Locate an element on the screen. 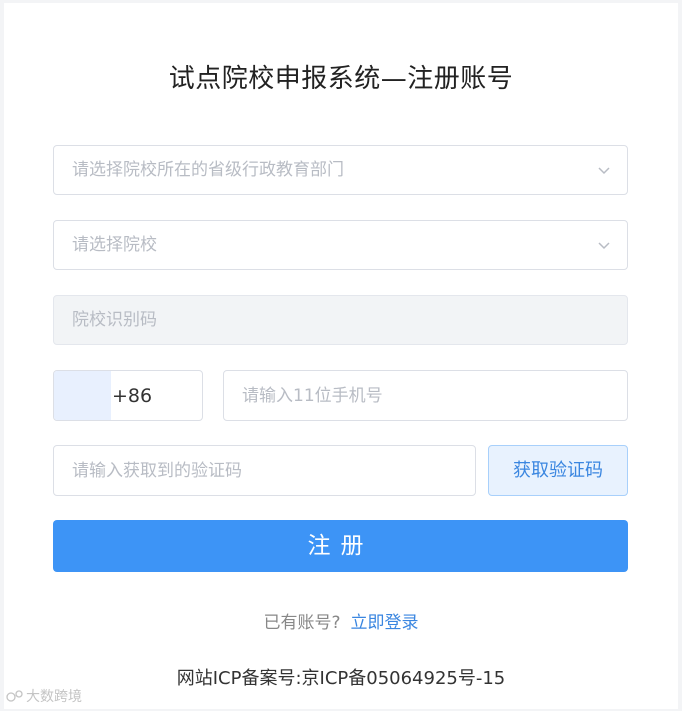 The height and width of the screenshot is (711, 682). phone-input is located at coordinates (425, 395).